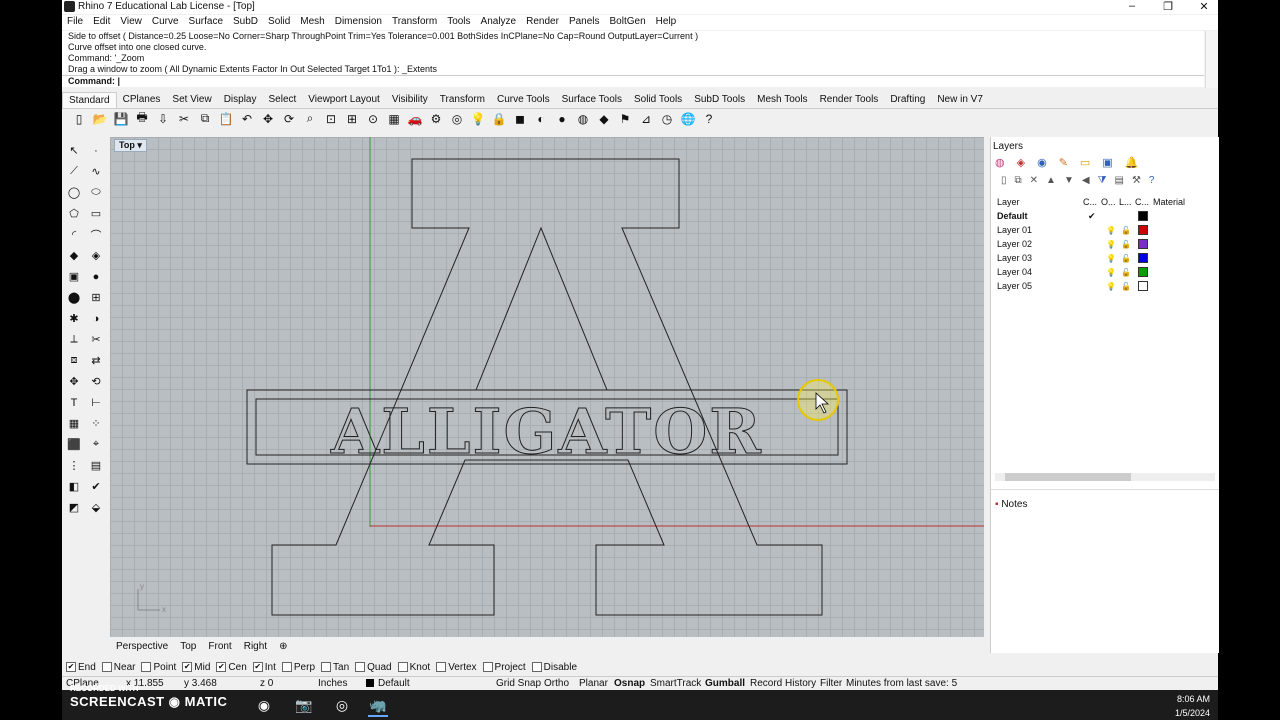 The width and height of the screenshot is (1280, 720). I want to click on print-icon: 🖶, so click(142, 118).